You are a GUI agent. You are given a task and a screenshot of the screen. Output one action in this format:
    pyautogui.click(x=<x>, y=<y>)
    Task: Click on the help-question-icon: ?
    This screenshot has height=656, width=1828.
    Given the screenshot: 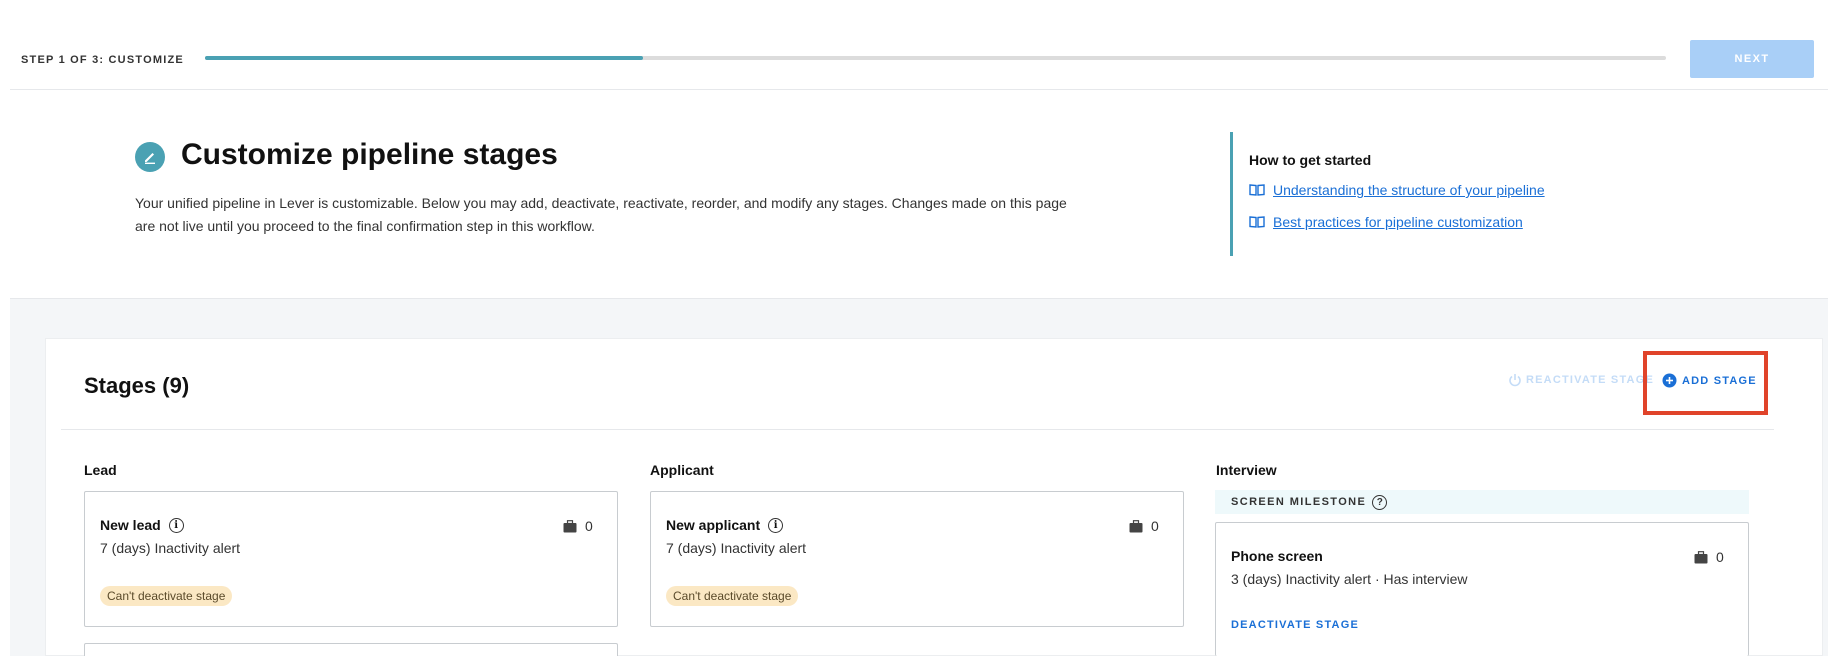 What is the action you would take?
    pyautogui.click(x=1380, y=502)
    